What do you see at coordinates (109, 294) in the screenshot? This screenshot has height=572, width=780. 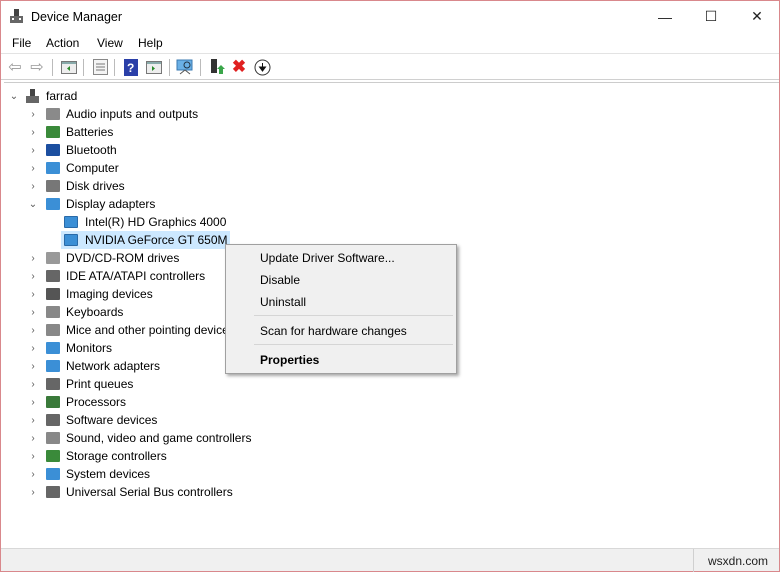 I see `category-label: Imaging devices` at bounding box center [109, 294].